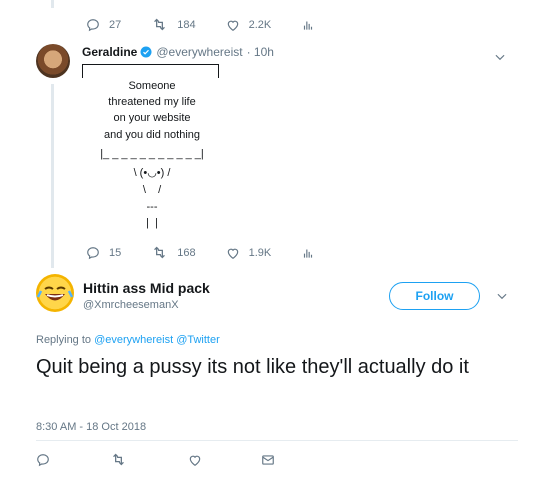 The image size is (540, 477). Describe the element at coordinates (115, 24) in the screenshot. I see `reply-count: 27` at that location.